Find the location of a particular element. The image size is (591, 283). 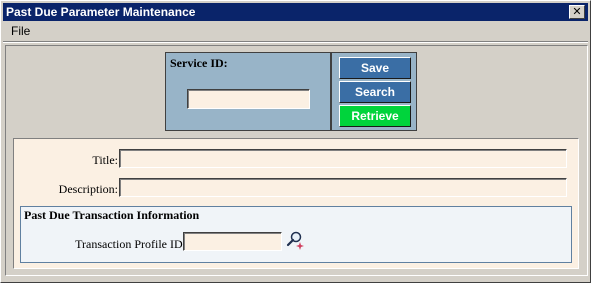

magnifier-icon is located at coordinates (295, 240).